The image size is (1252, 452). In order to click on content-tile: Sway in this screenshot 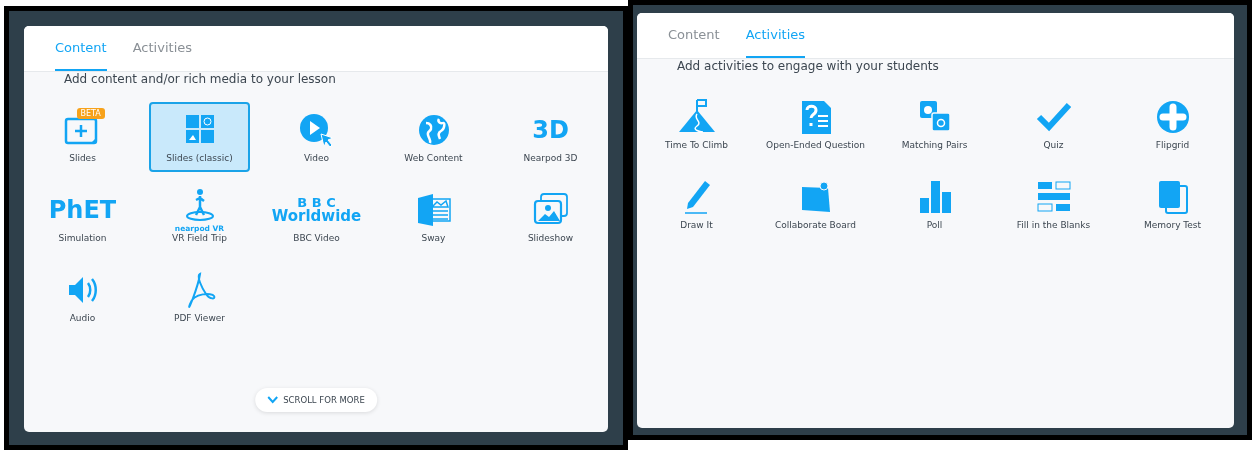, I will do `click(433, 217)`.